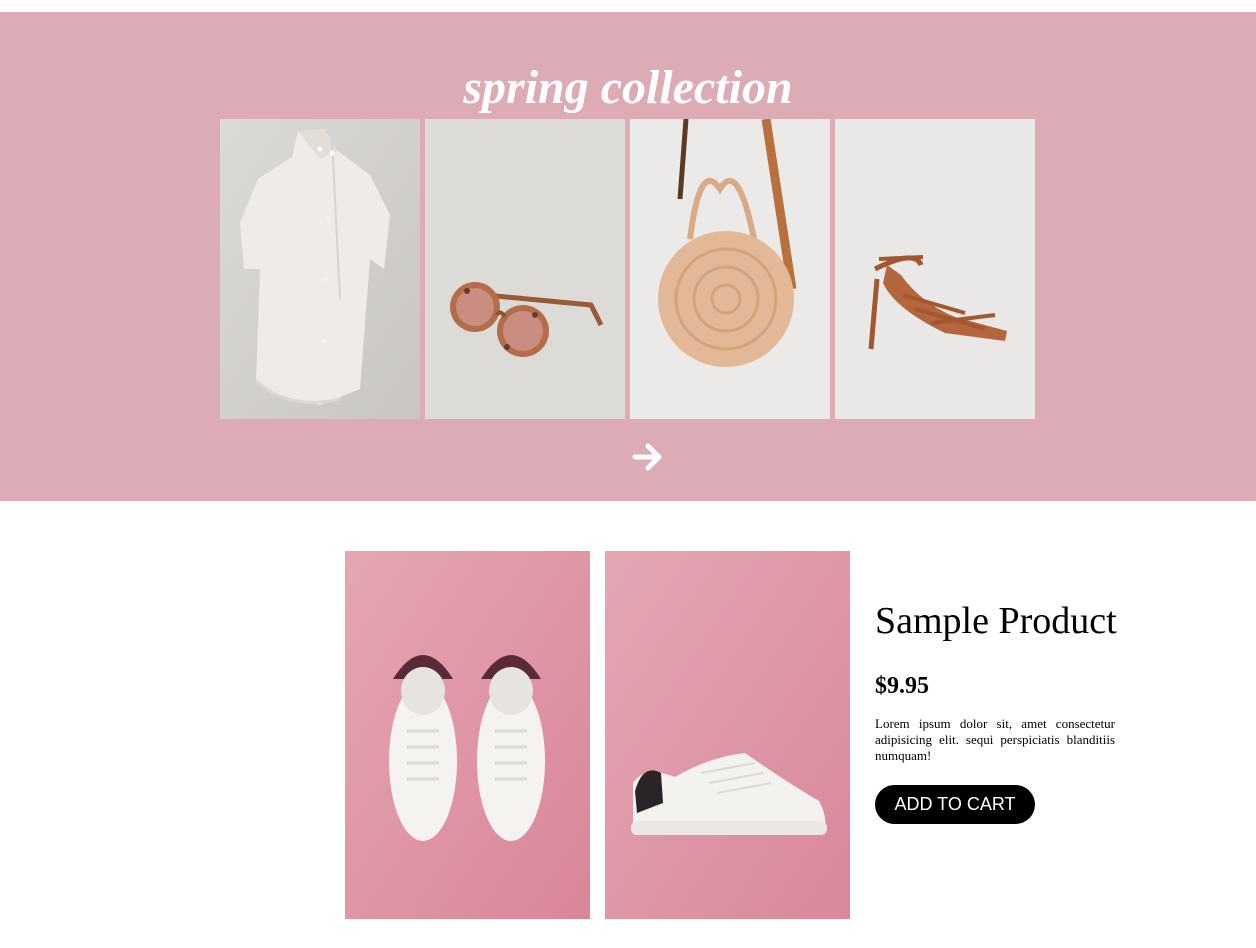  I want to click on straw-bag-image, so click(730, 269).